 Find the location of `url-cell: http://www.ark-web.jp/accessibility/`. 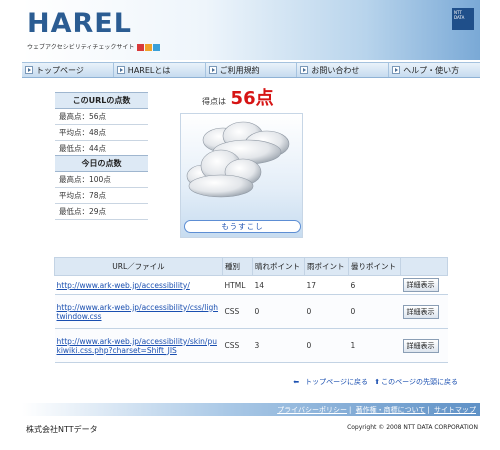

url-cell: http://www.ark-web.jp/accessibility/ is located at coordinates (138, 285).